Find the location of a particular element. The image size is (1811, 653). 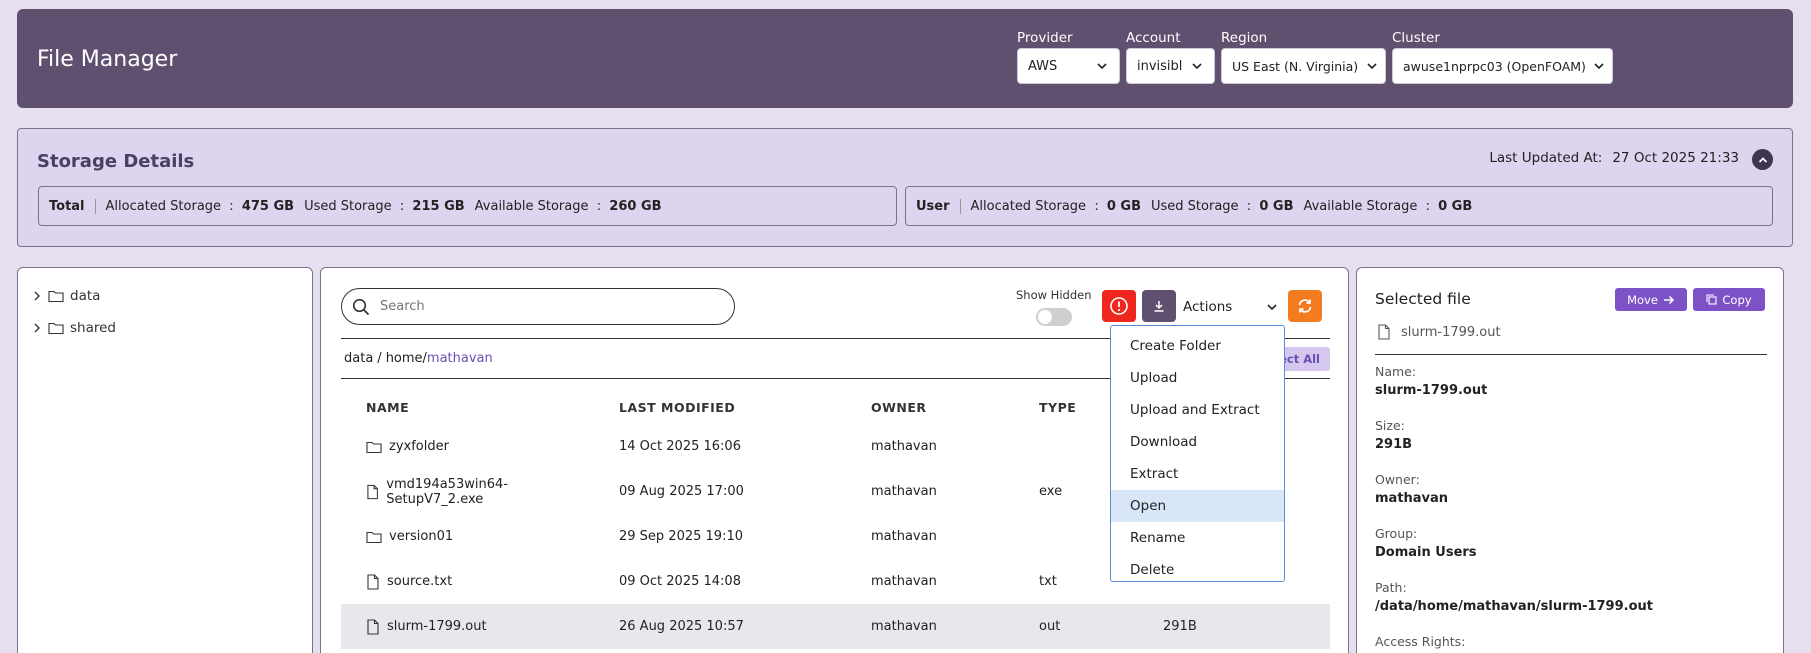

file-name: source.txt is located at coordinates (420, 581).